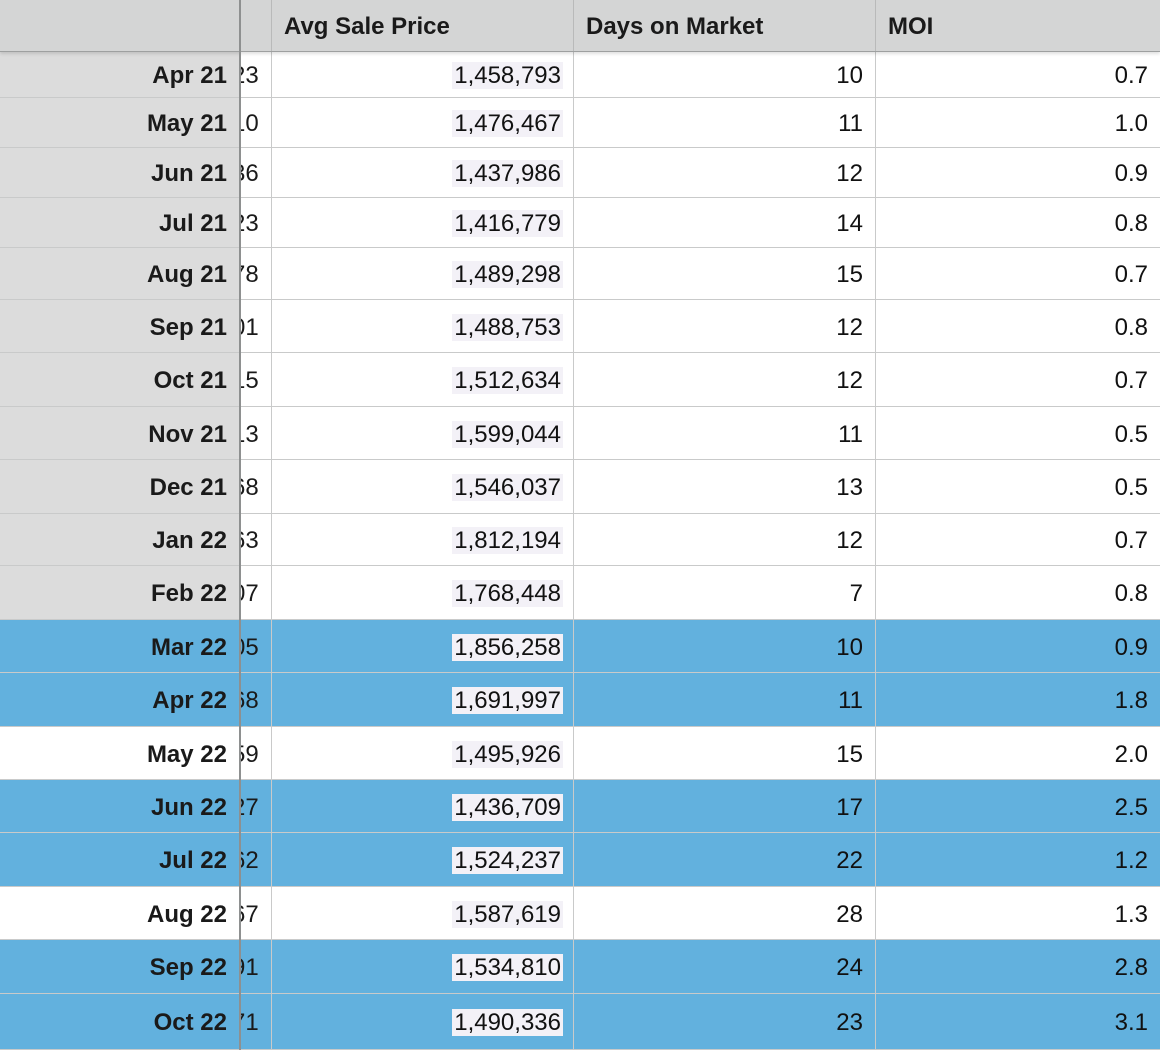  What do you see at coordinates (256, 172) in the screenshot?
I see `cell-hidden-column: 36` at bounding box center [256, 172].